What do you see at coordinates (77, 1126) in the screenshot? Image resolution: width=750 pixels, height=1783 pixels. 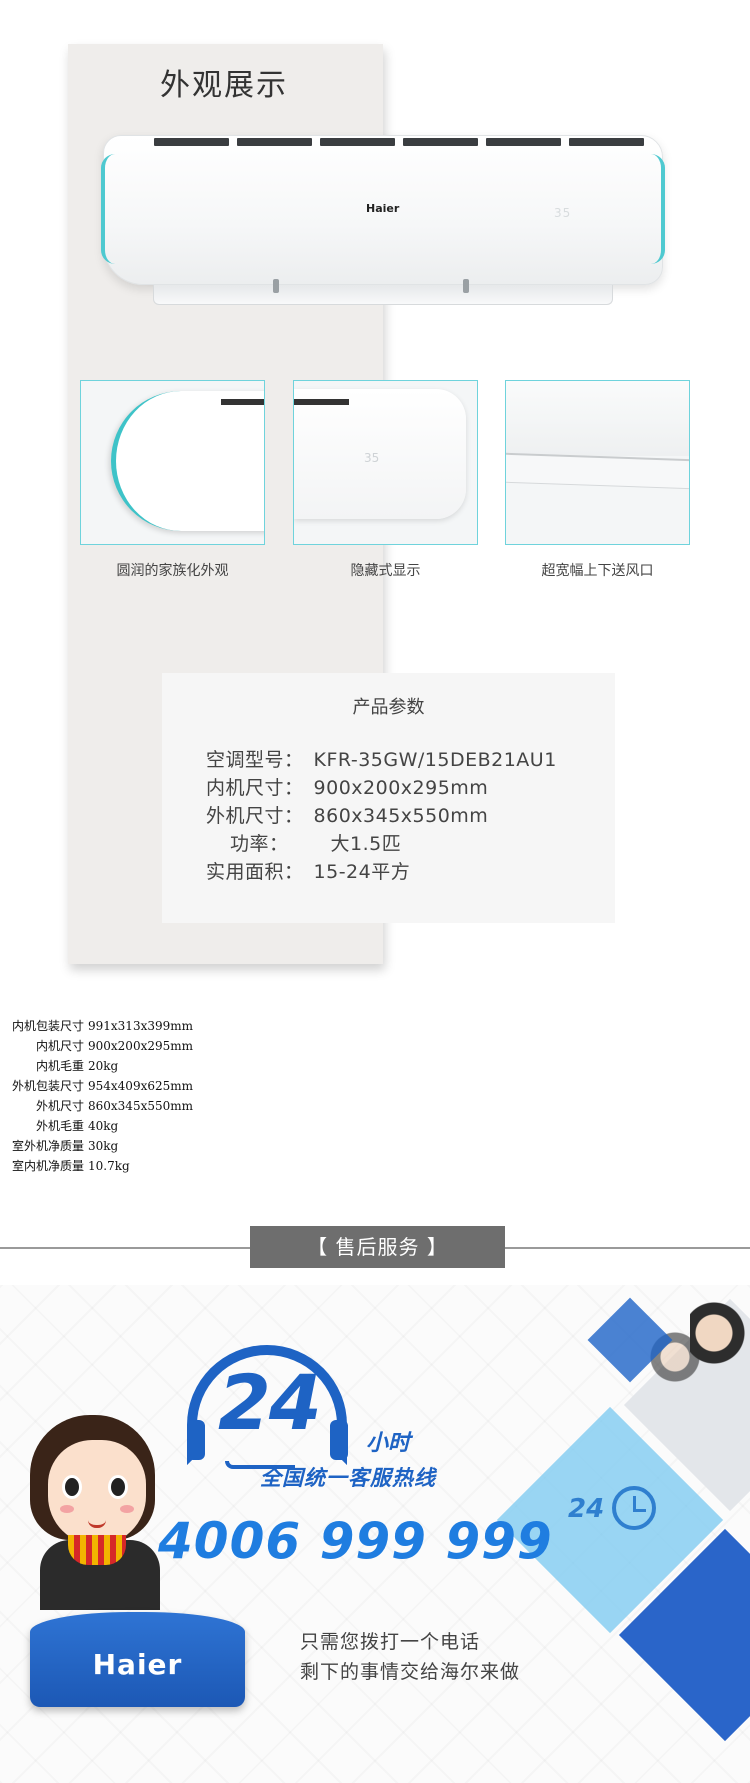 I see `list-item: 外机毛重 40kg` at bounding box center [77, 1126].